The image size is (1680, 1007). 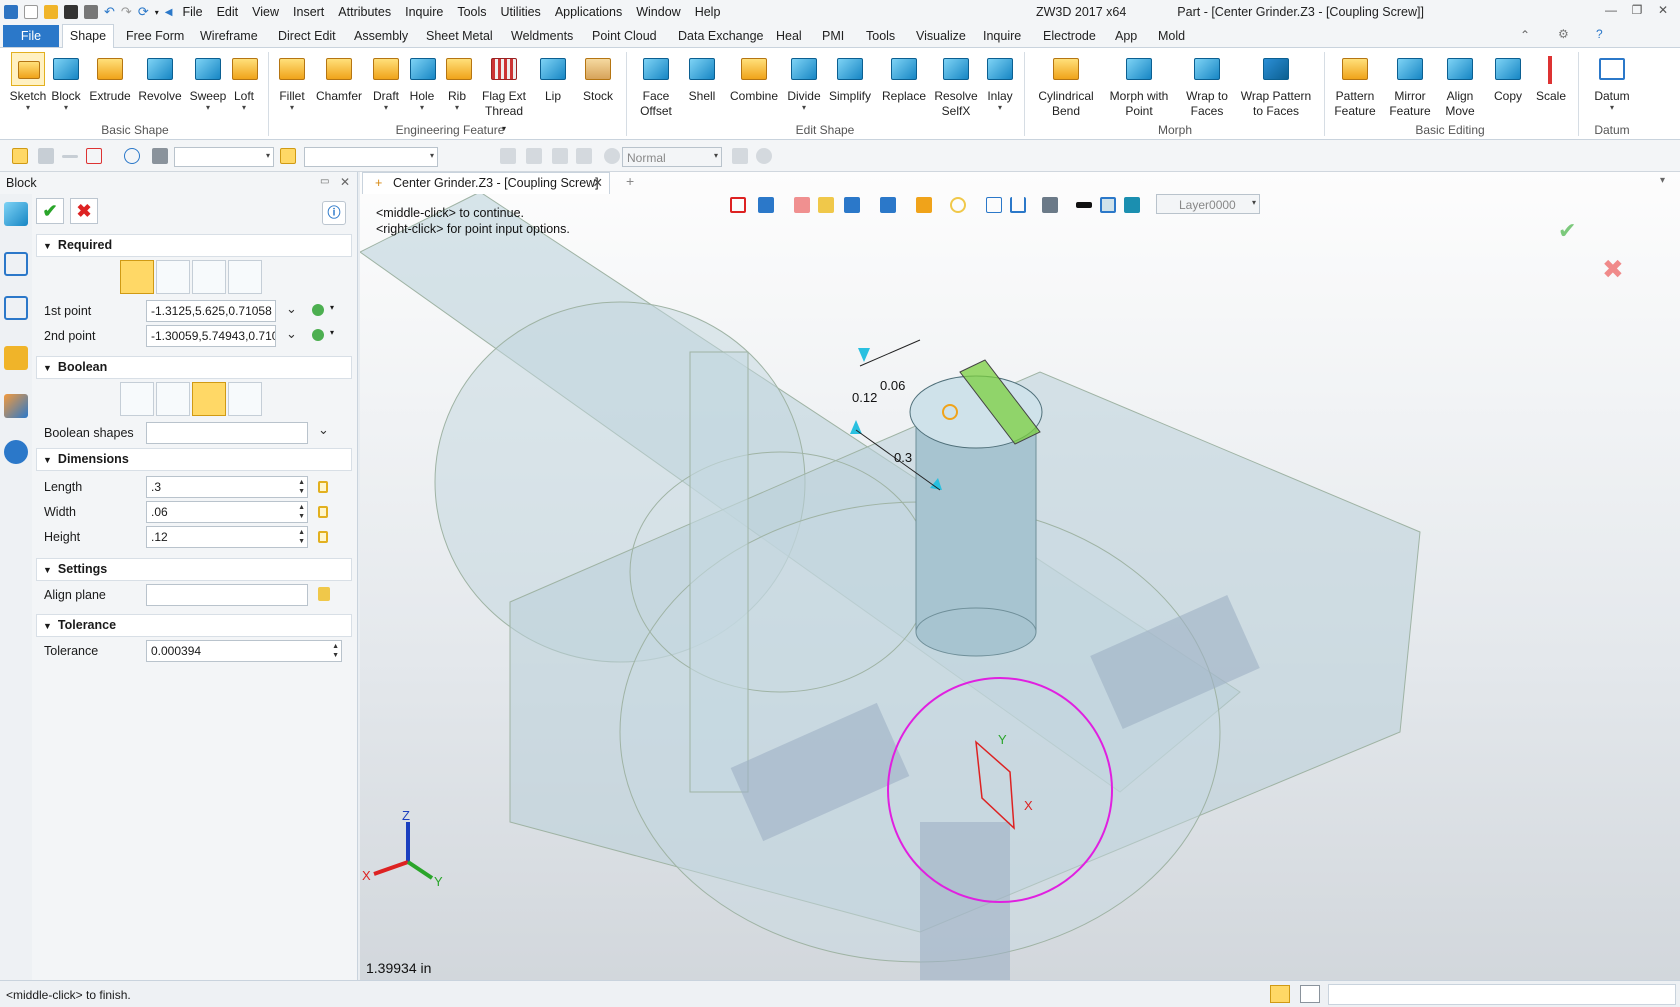 What do you see at coordinates (1637, 10) in the screenshot?
I see `restore-icon: ❐` at bounding box center [1637, 10].